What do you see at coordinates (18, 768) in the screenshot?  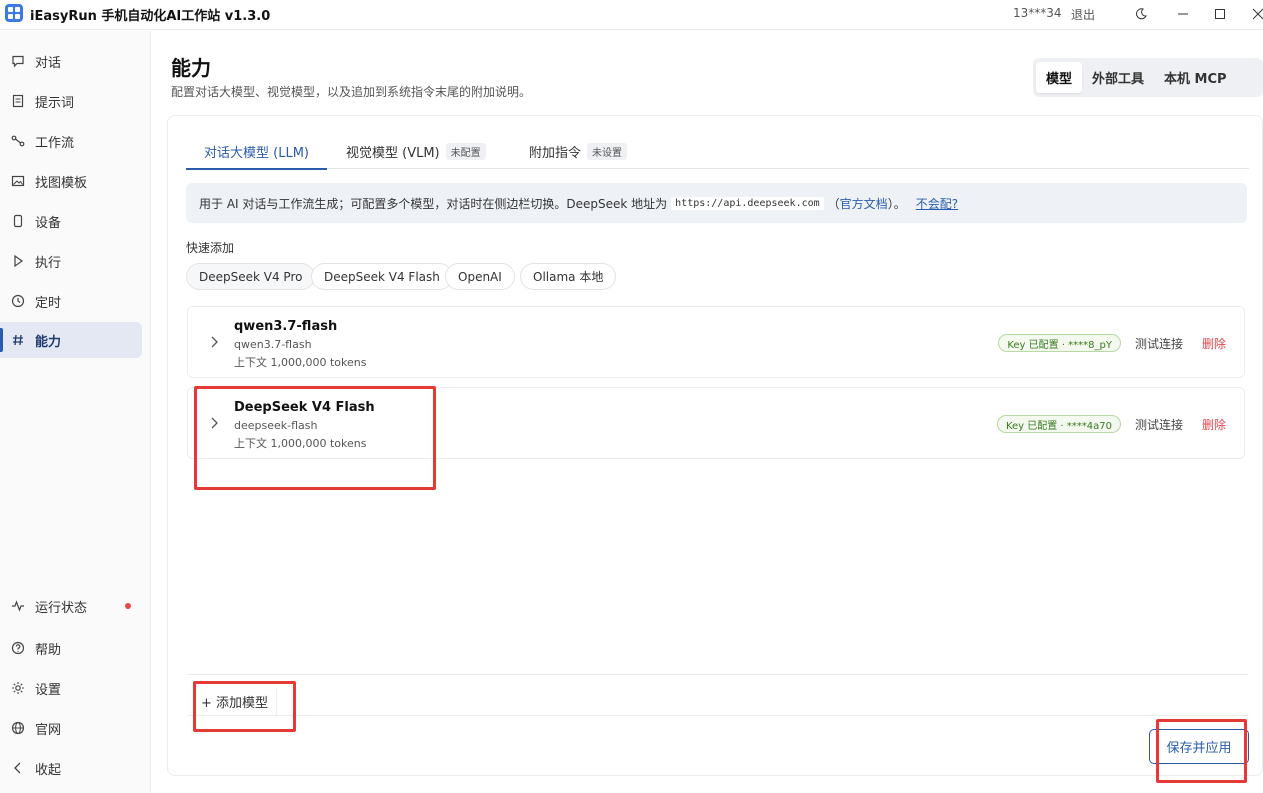 I see `chevron-left-icon` at bounding box center [18, 768].